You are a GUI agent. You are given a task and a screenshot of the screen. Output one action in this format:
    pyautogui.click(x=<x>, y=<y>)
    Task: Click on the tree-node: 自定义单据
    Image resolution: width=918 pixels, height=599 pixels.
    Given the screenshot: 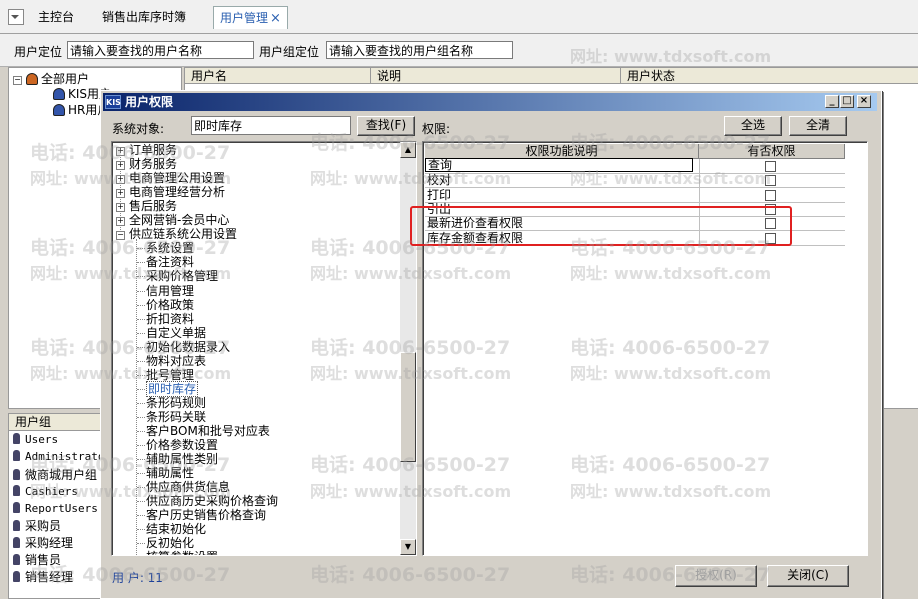 What is the action you would take?
    pyautogui.click(x=176, y=333)
    